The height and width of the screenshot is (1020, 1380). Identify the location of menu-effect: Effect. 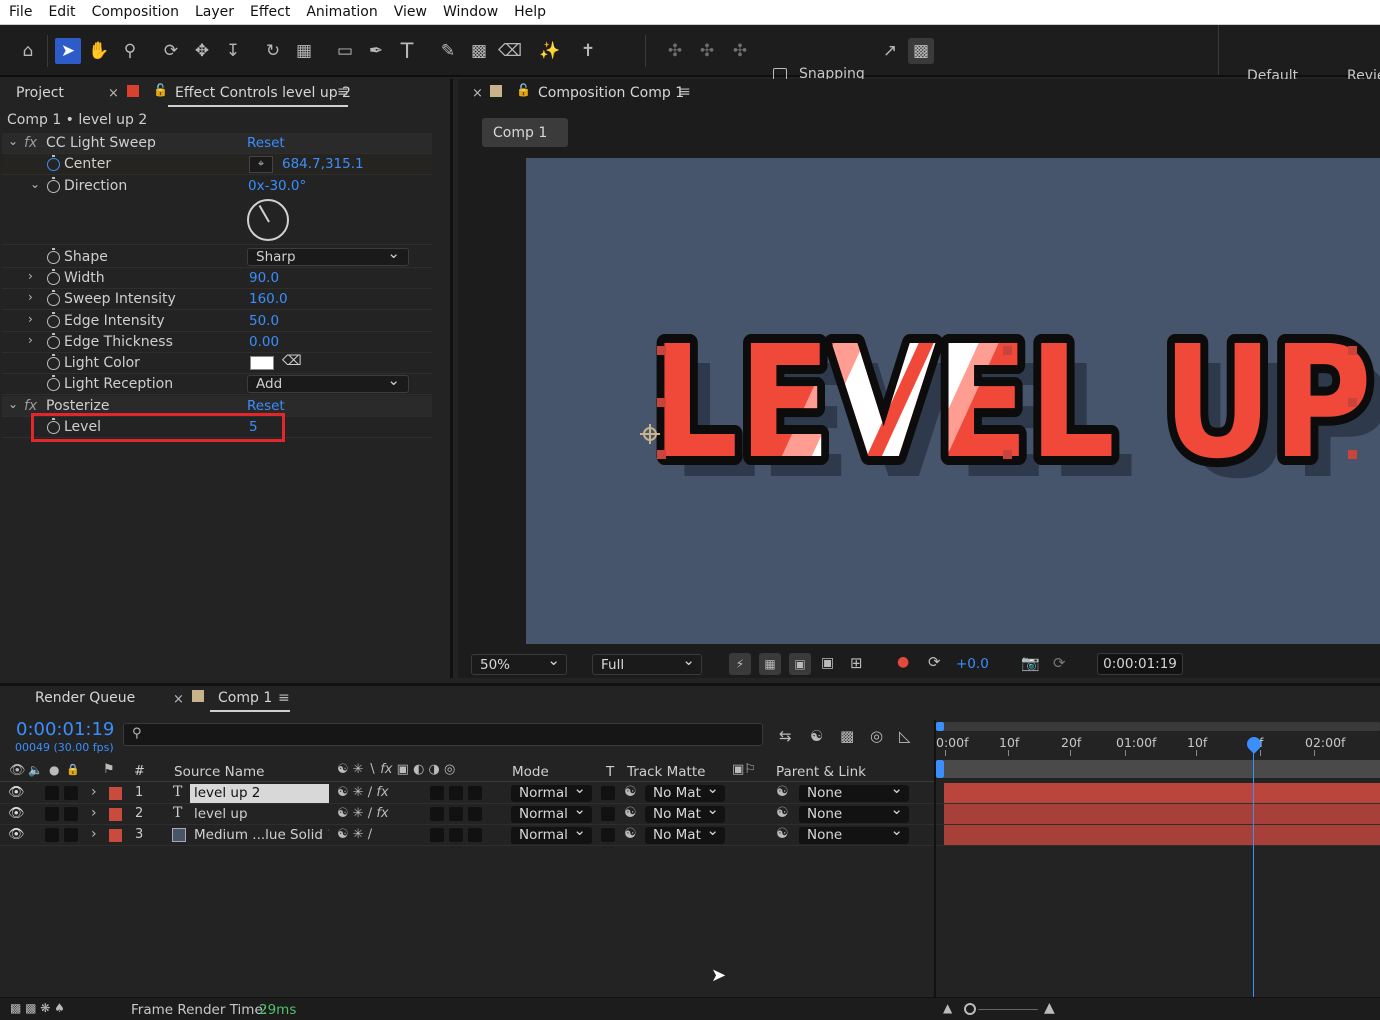
(269, 12).